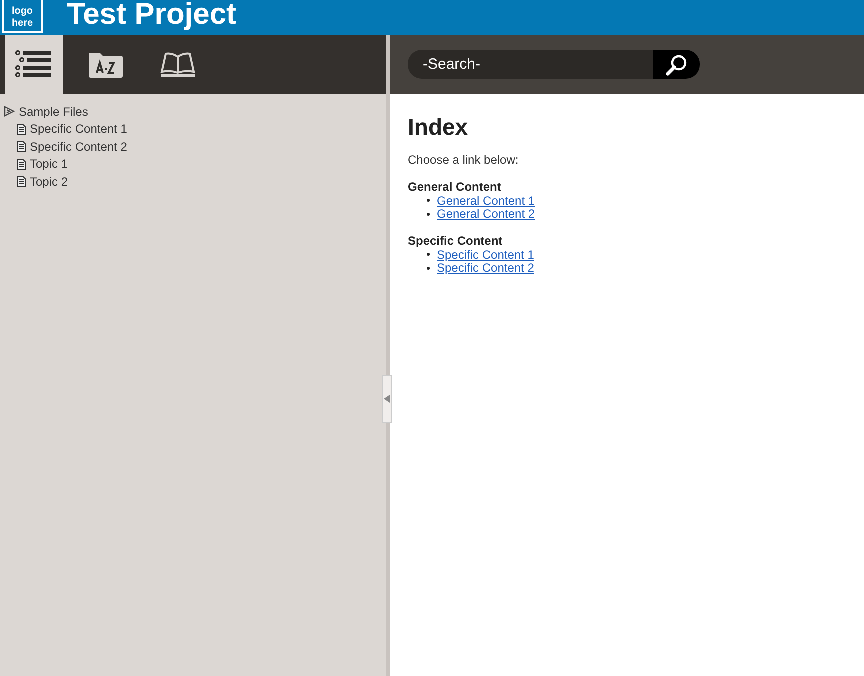 This screenshot has width=864, height=676. Describe the element at coordinates (151, 15) in the screenshot. I see `project-title: Test Project` at that location.